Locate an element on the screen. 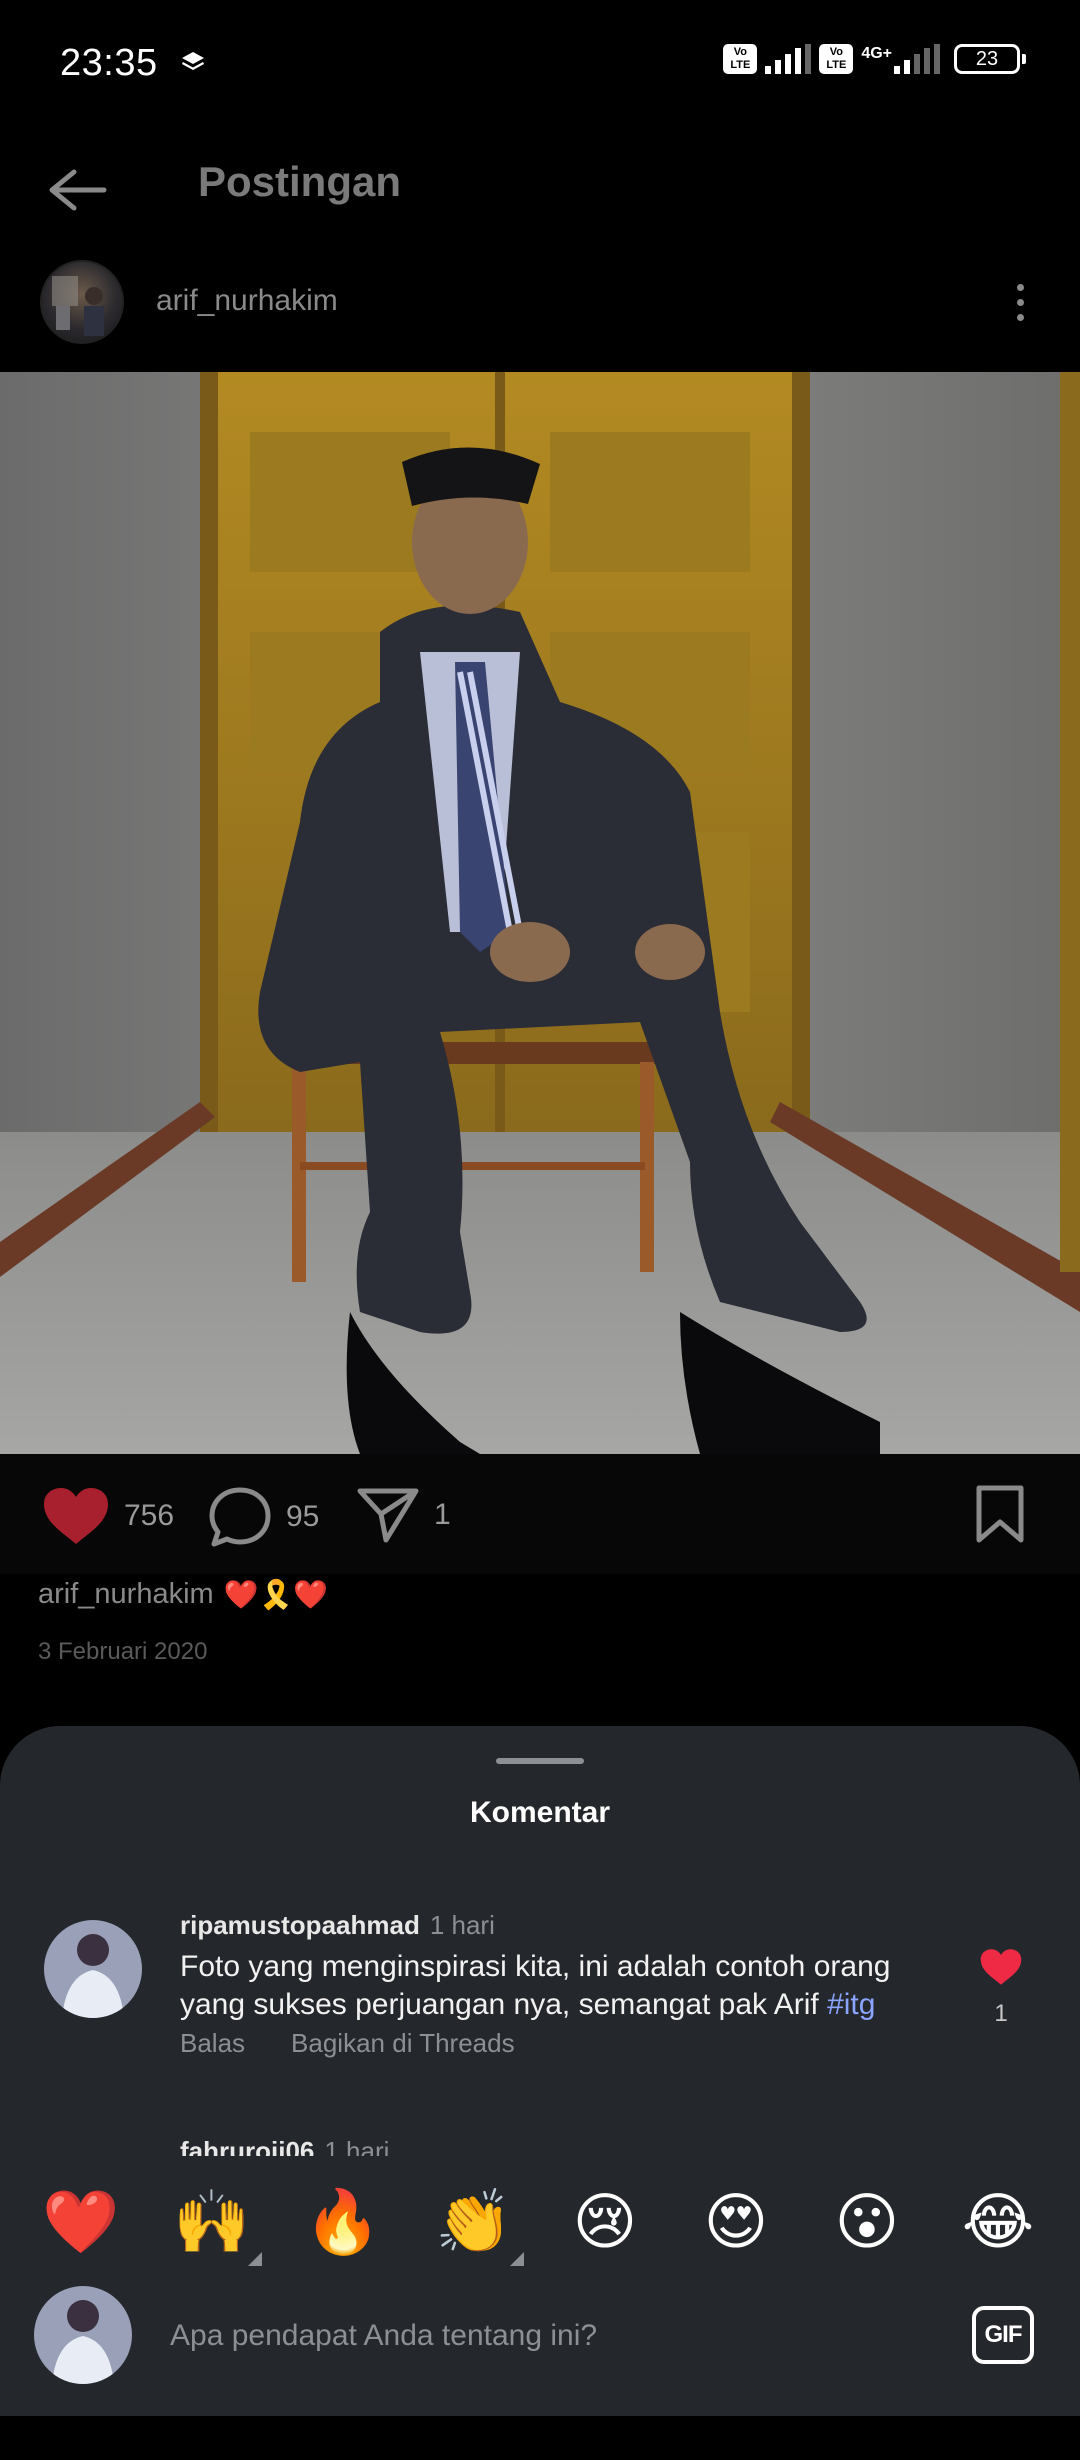  post-author-row: arif_nurhakim is located at coordinates (540, 311).